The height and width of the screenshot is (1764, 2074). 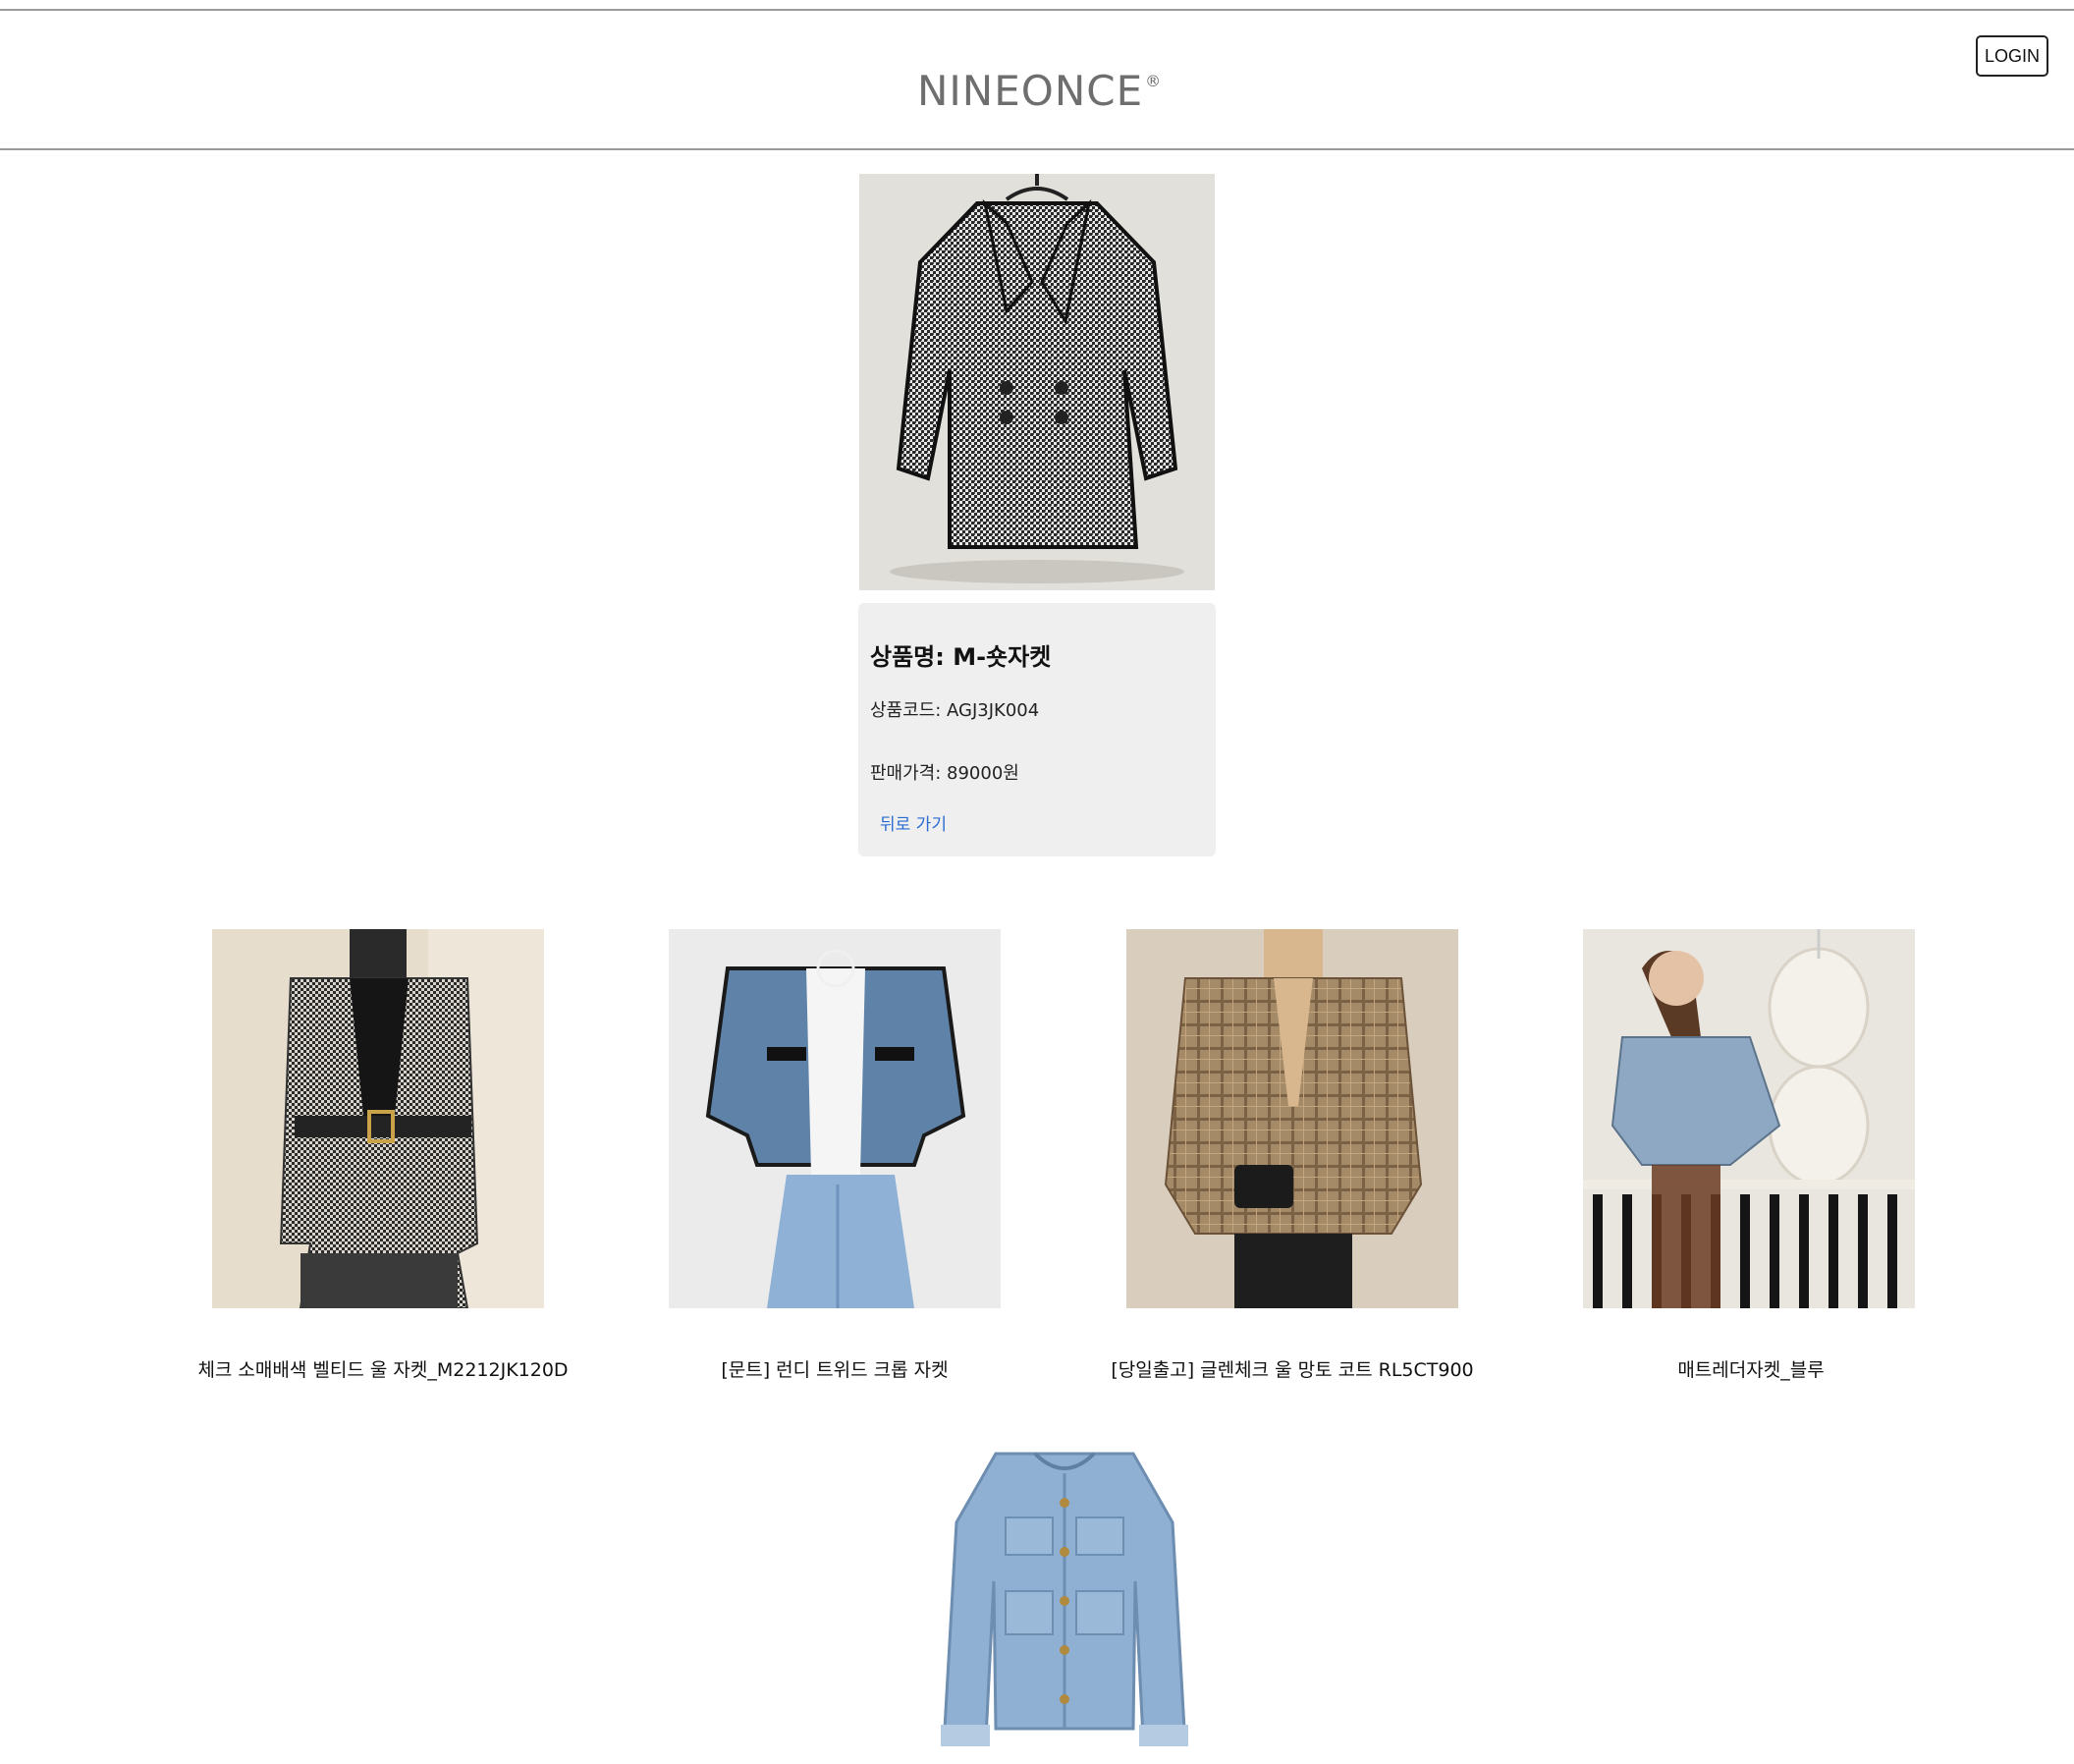 I want to click on houndstooth-jacket-illustration, so click(x=1037, y=382).